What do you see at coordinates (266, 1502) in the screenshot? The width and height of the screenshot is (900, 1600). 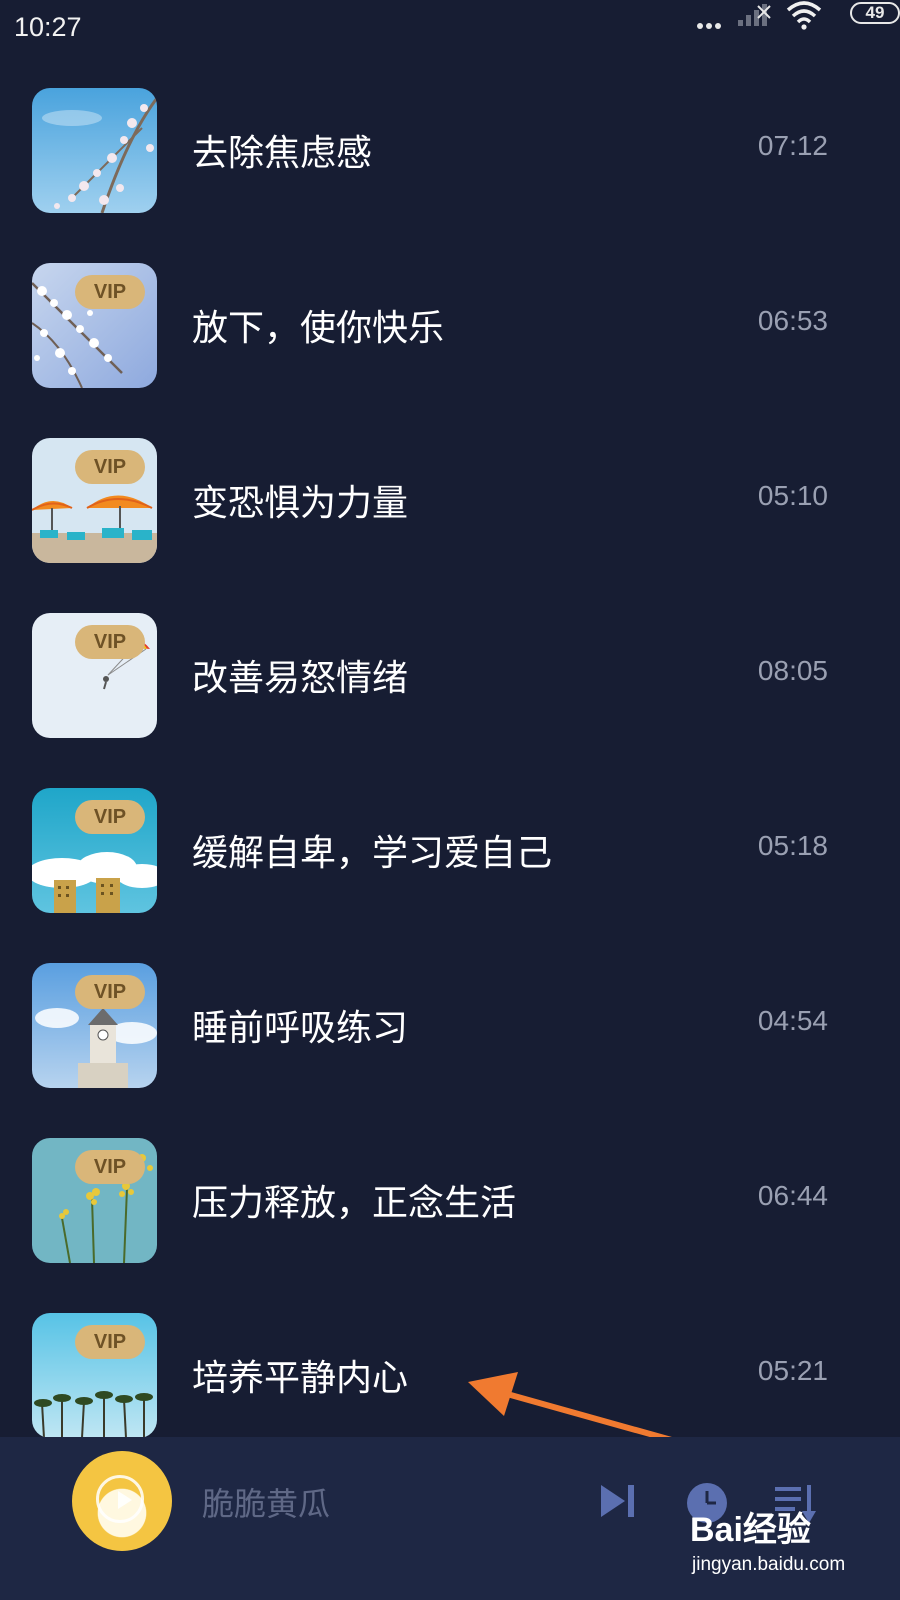 I see `now-playing-title: 脆脆黄瓜` at bounding box center [266, 1502].